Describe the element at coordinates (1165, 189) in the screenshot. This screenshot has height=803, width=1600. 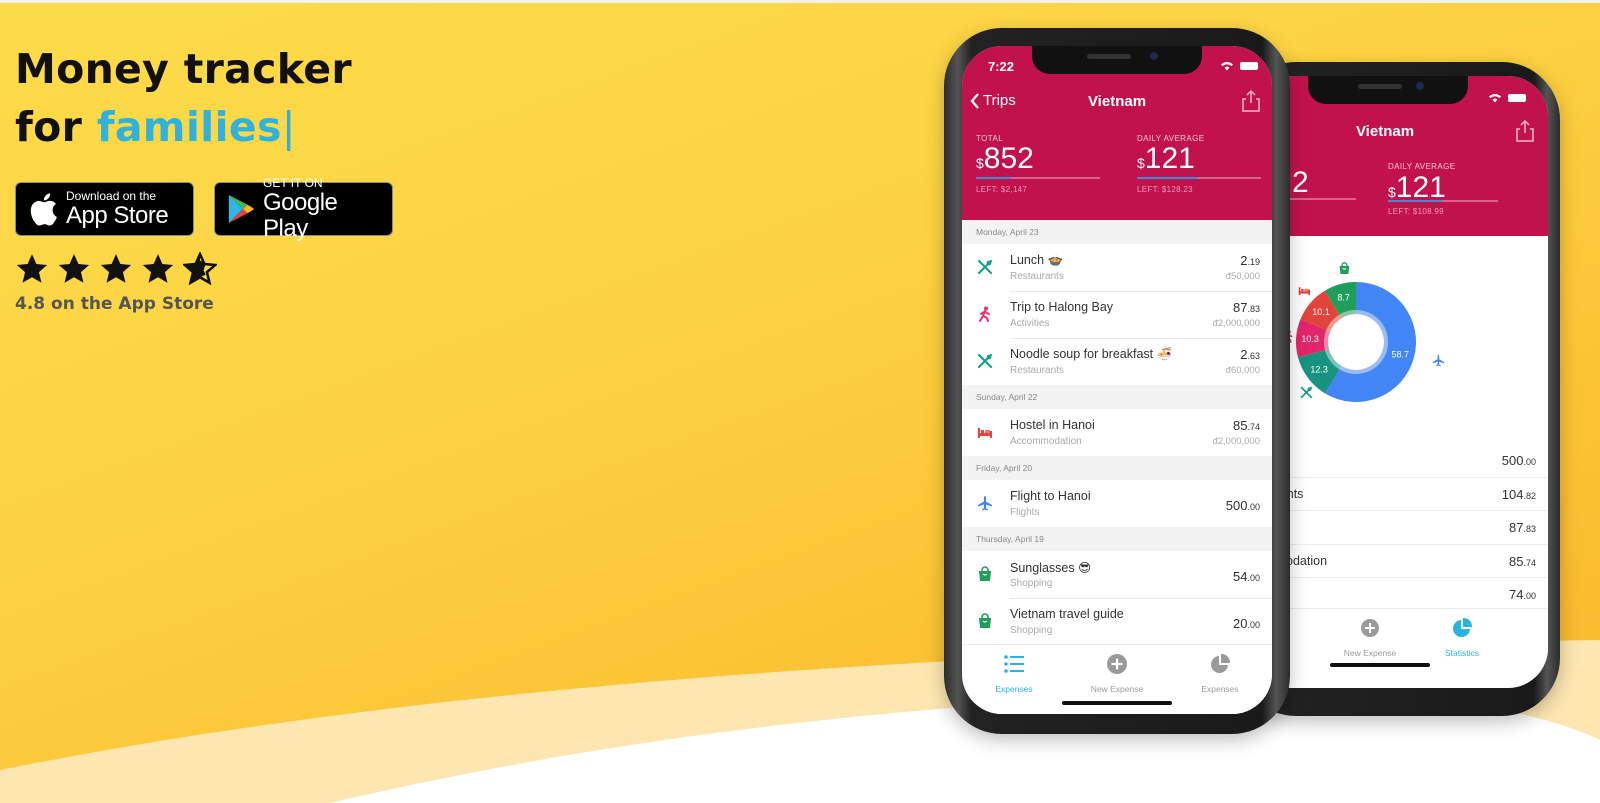
I see `daily-average-left: LEFT: $128.23` at that location.